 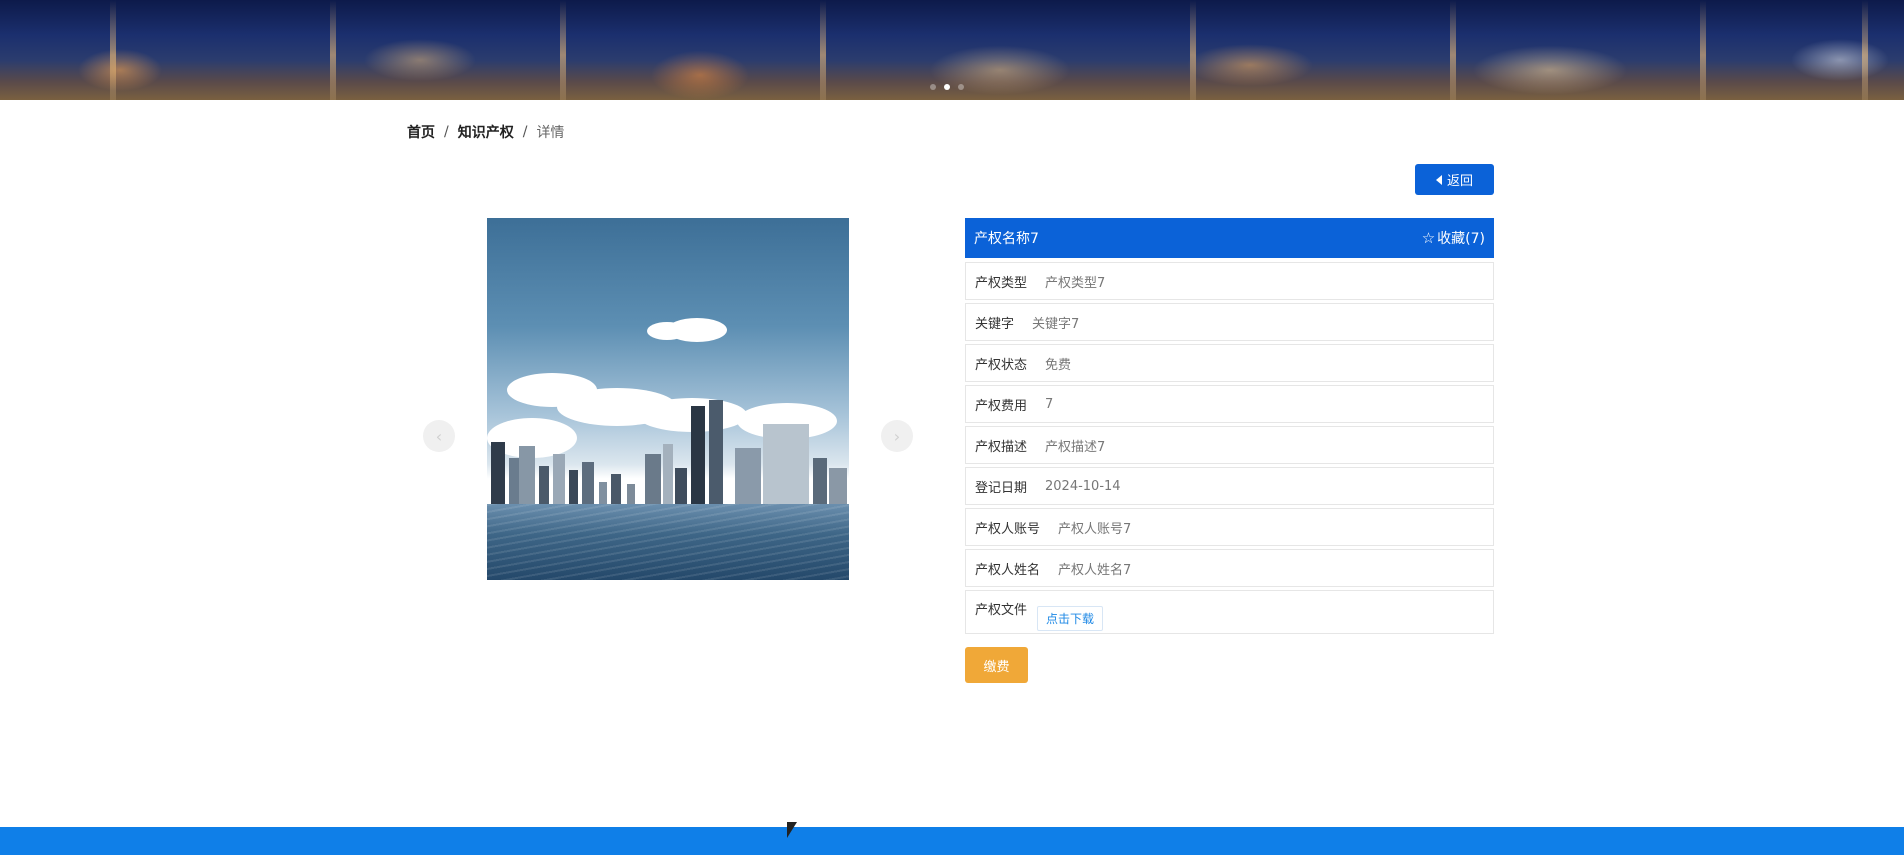 What do you see at coordinates (1075, 283) in the screenshot?
I see `detail-row-value: 产权类型7` at bounding box center [1075, 283].